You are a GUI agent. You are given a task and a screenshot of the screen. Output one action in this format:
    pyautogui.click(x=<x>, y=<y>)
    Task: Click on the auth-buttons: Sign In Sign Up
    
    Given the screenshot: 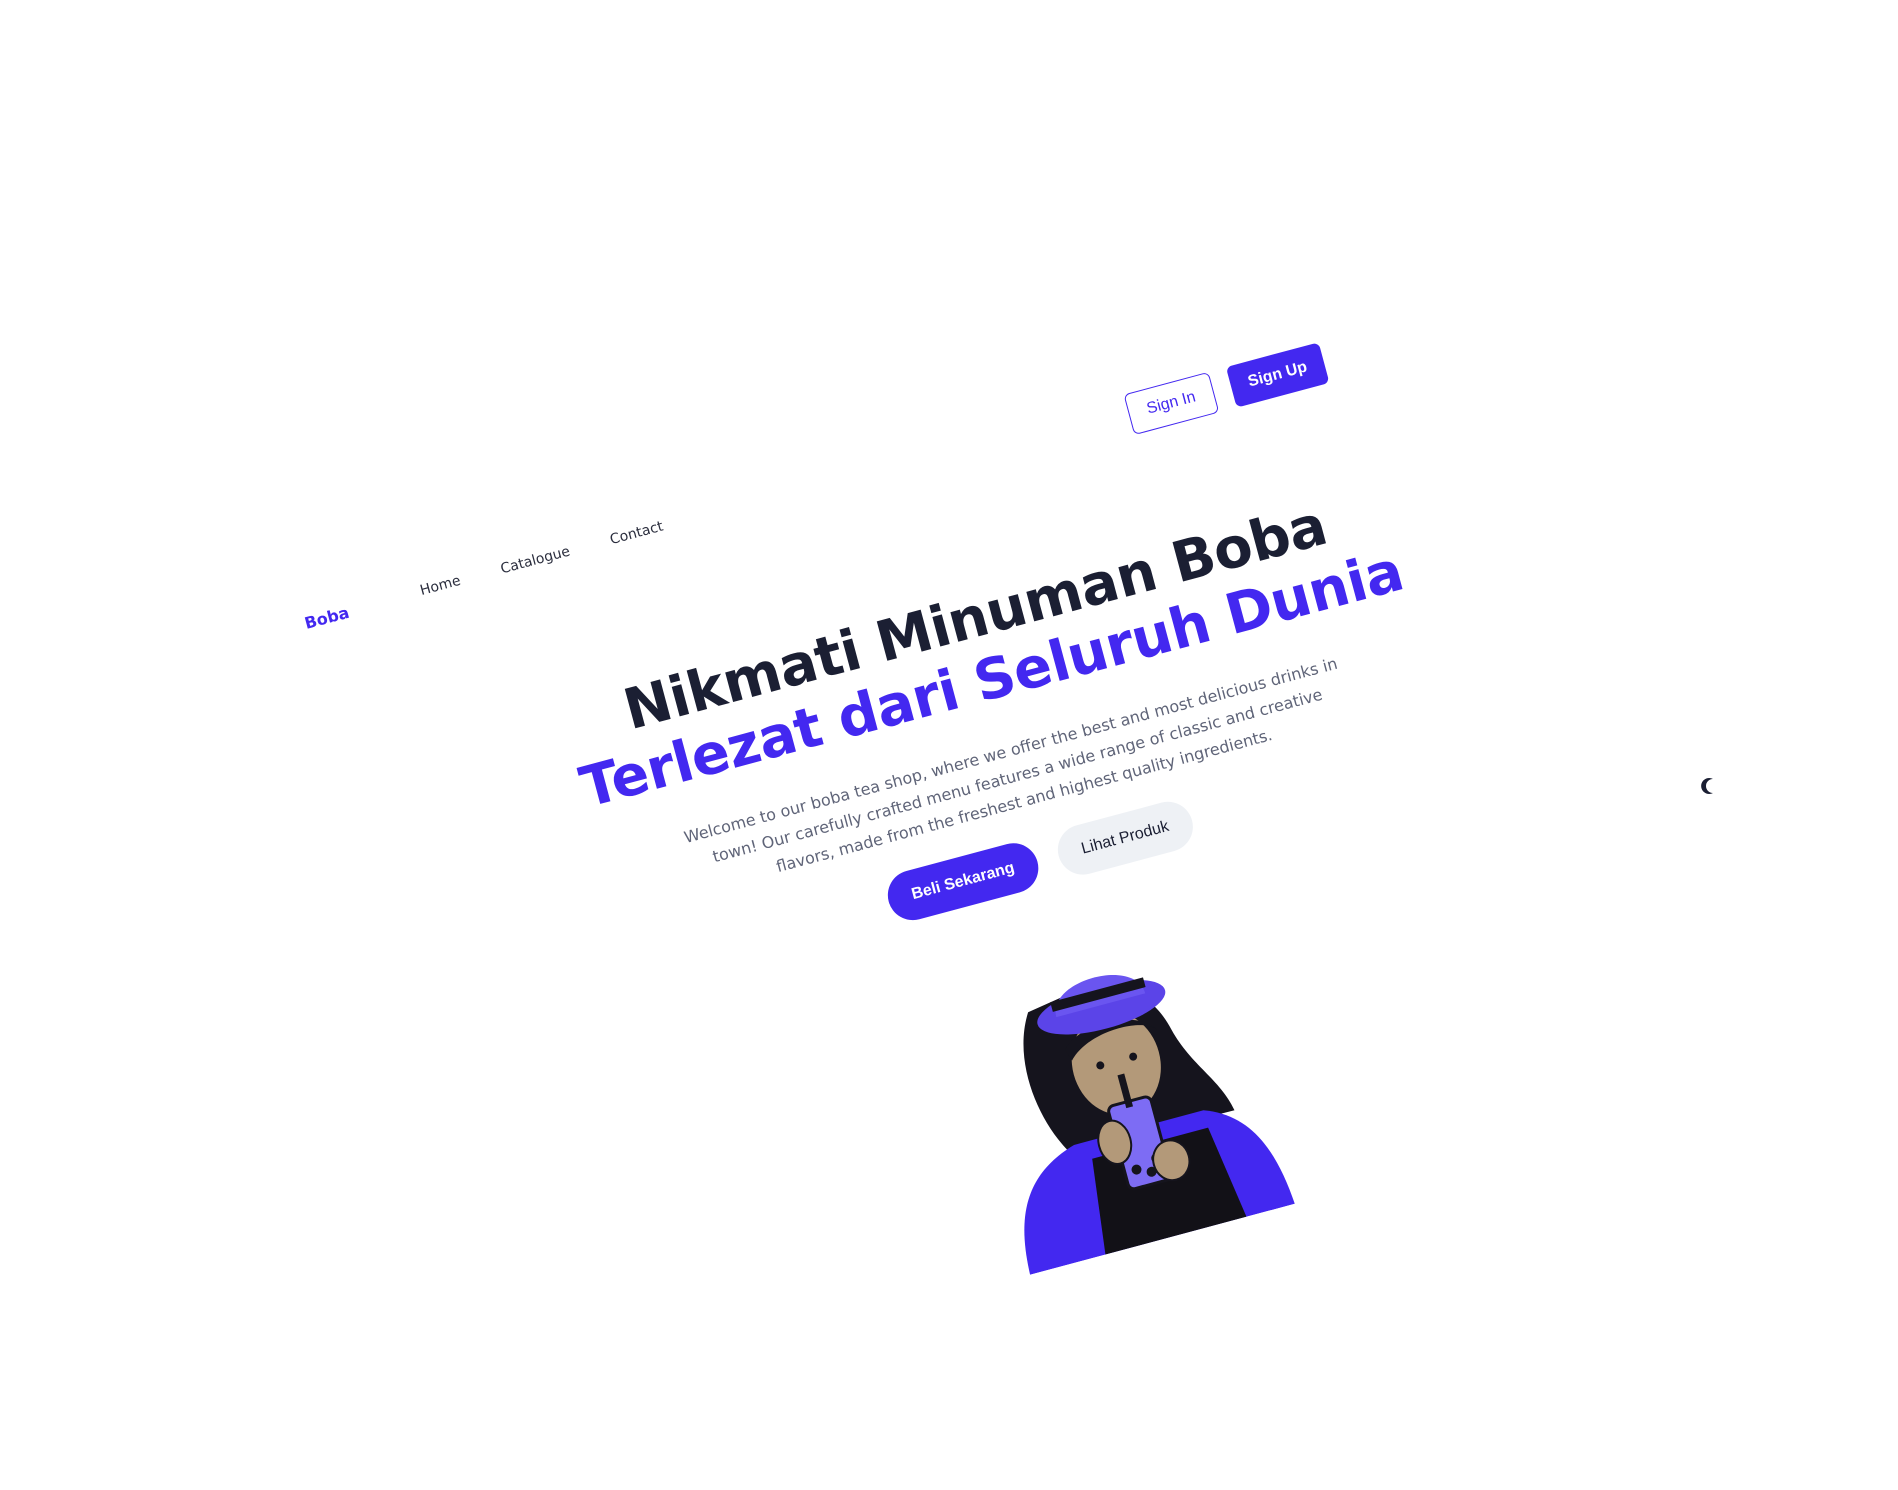 What is the action you would take?
    pyautogui.click(x=1226, y=389)
    